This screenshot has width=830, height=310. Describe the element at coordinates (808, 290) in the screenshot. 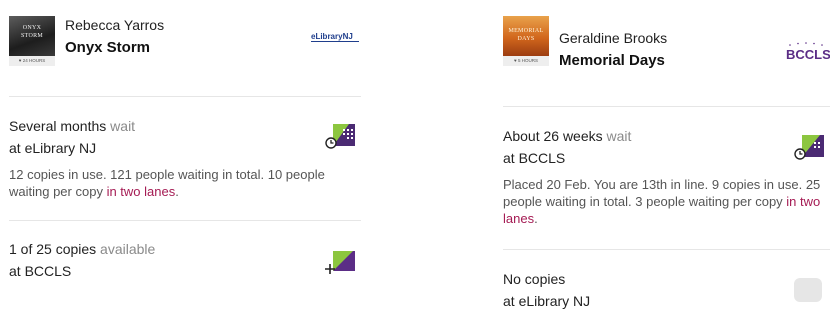

I see `unavailable-icon` at that location.